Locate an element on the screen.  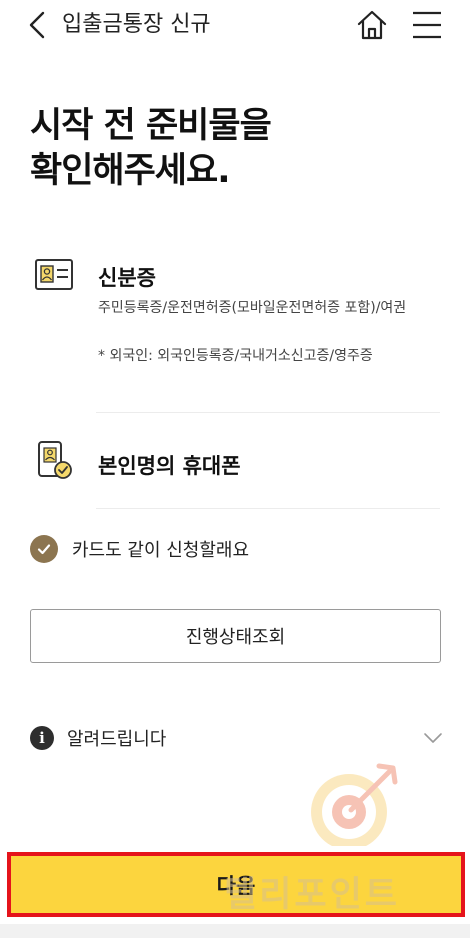
notice-accordion: i 알려드립니다 is located at coordinates (236, 738).